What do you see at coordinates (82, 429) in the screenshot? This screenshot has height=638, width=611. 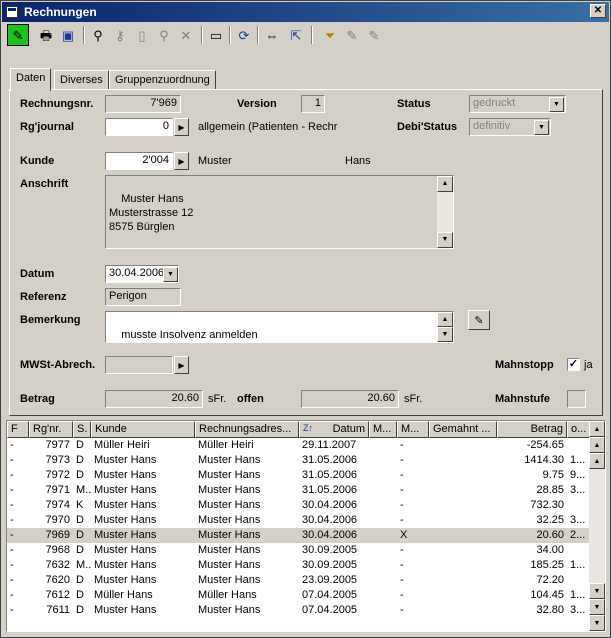 I see `column-header-s: S.` at bounding box center [82, 429].